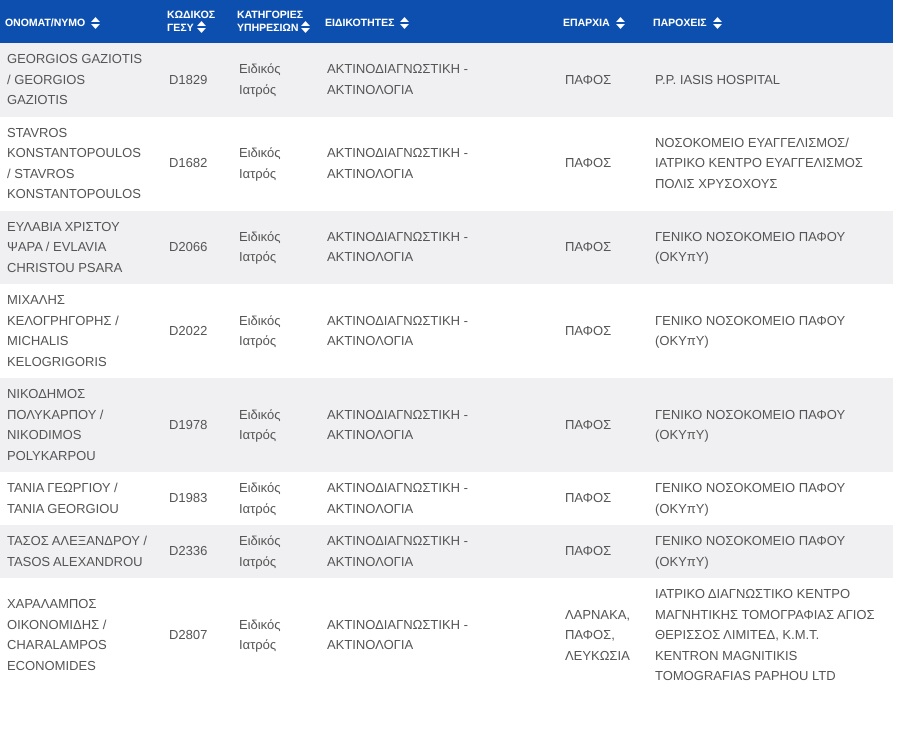 This screenshot has width=898, height=740. What do you see at coordinates (594, 23) in the screenshot?
I see `column-header: ΕΠΑΡΧΙΑ` at bounding box center [594, 23].